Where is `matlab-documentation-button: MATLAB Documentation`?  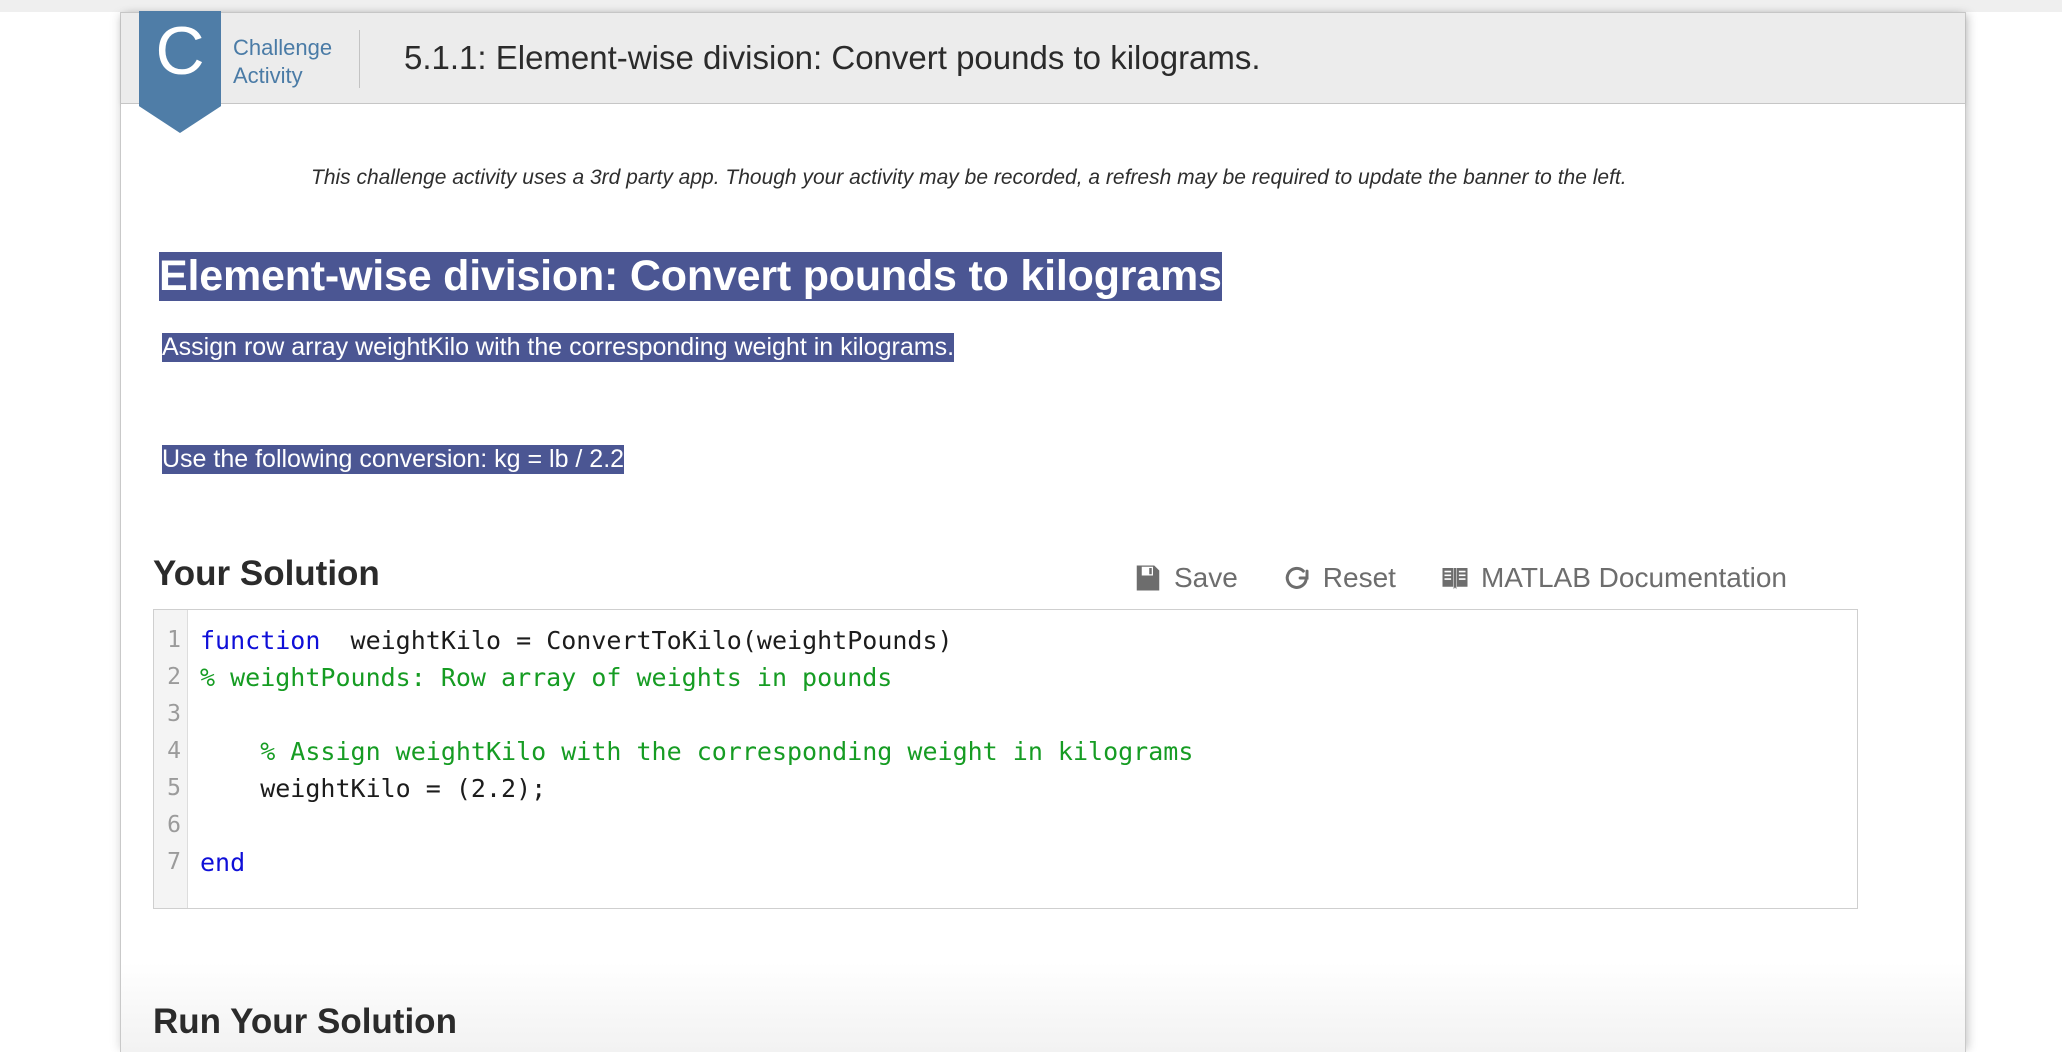 matlab-documentation-button: MATLAB Documentation is located at coordinates (1613, 578).